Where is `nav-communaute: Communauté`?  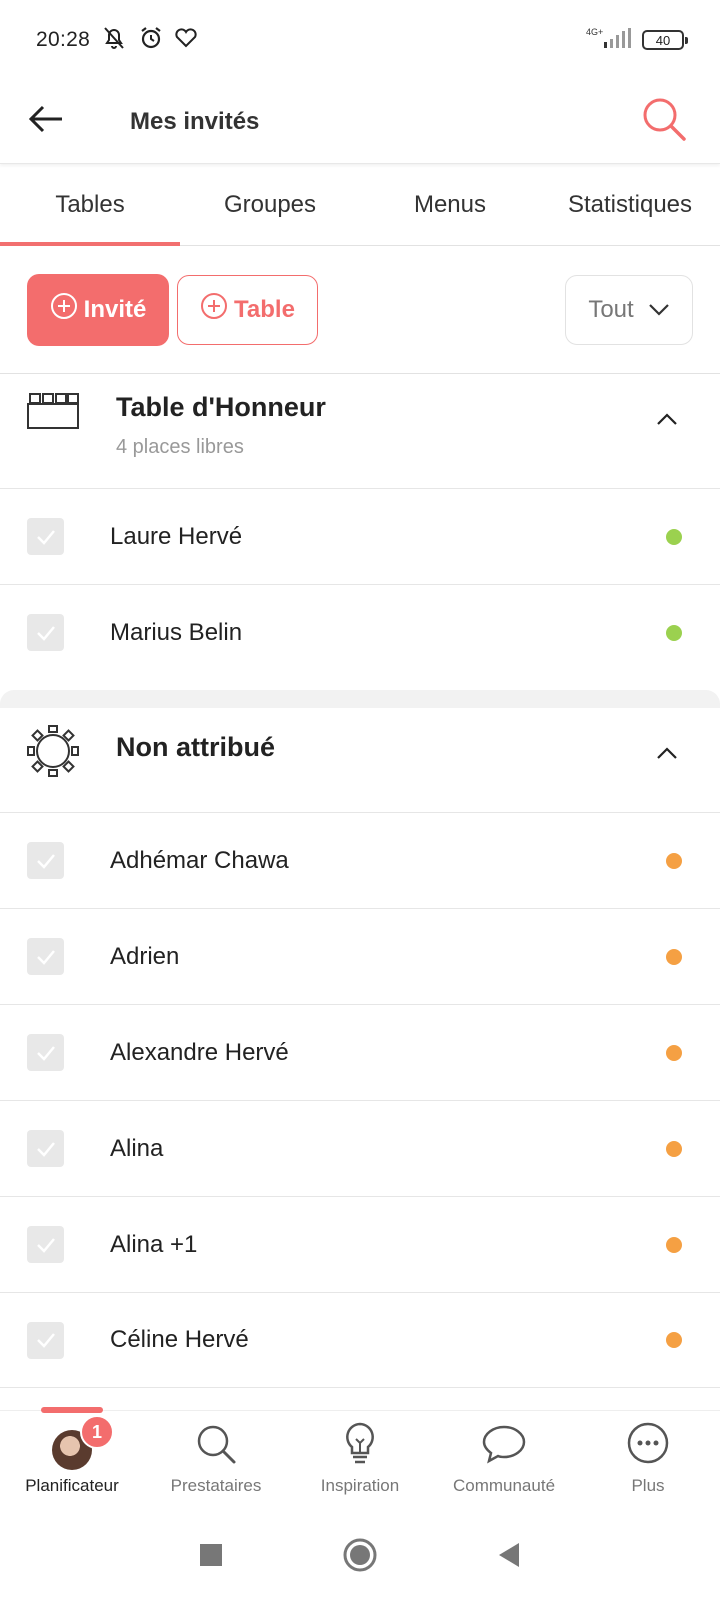
nav-communaute: Communauté is located at coordinates (504, 1462).